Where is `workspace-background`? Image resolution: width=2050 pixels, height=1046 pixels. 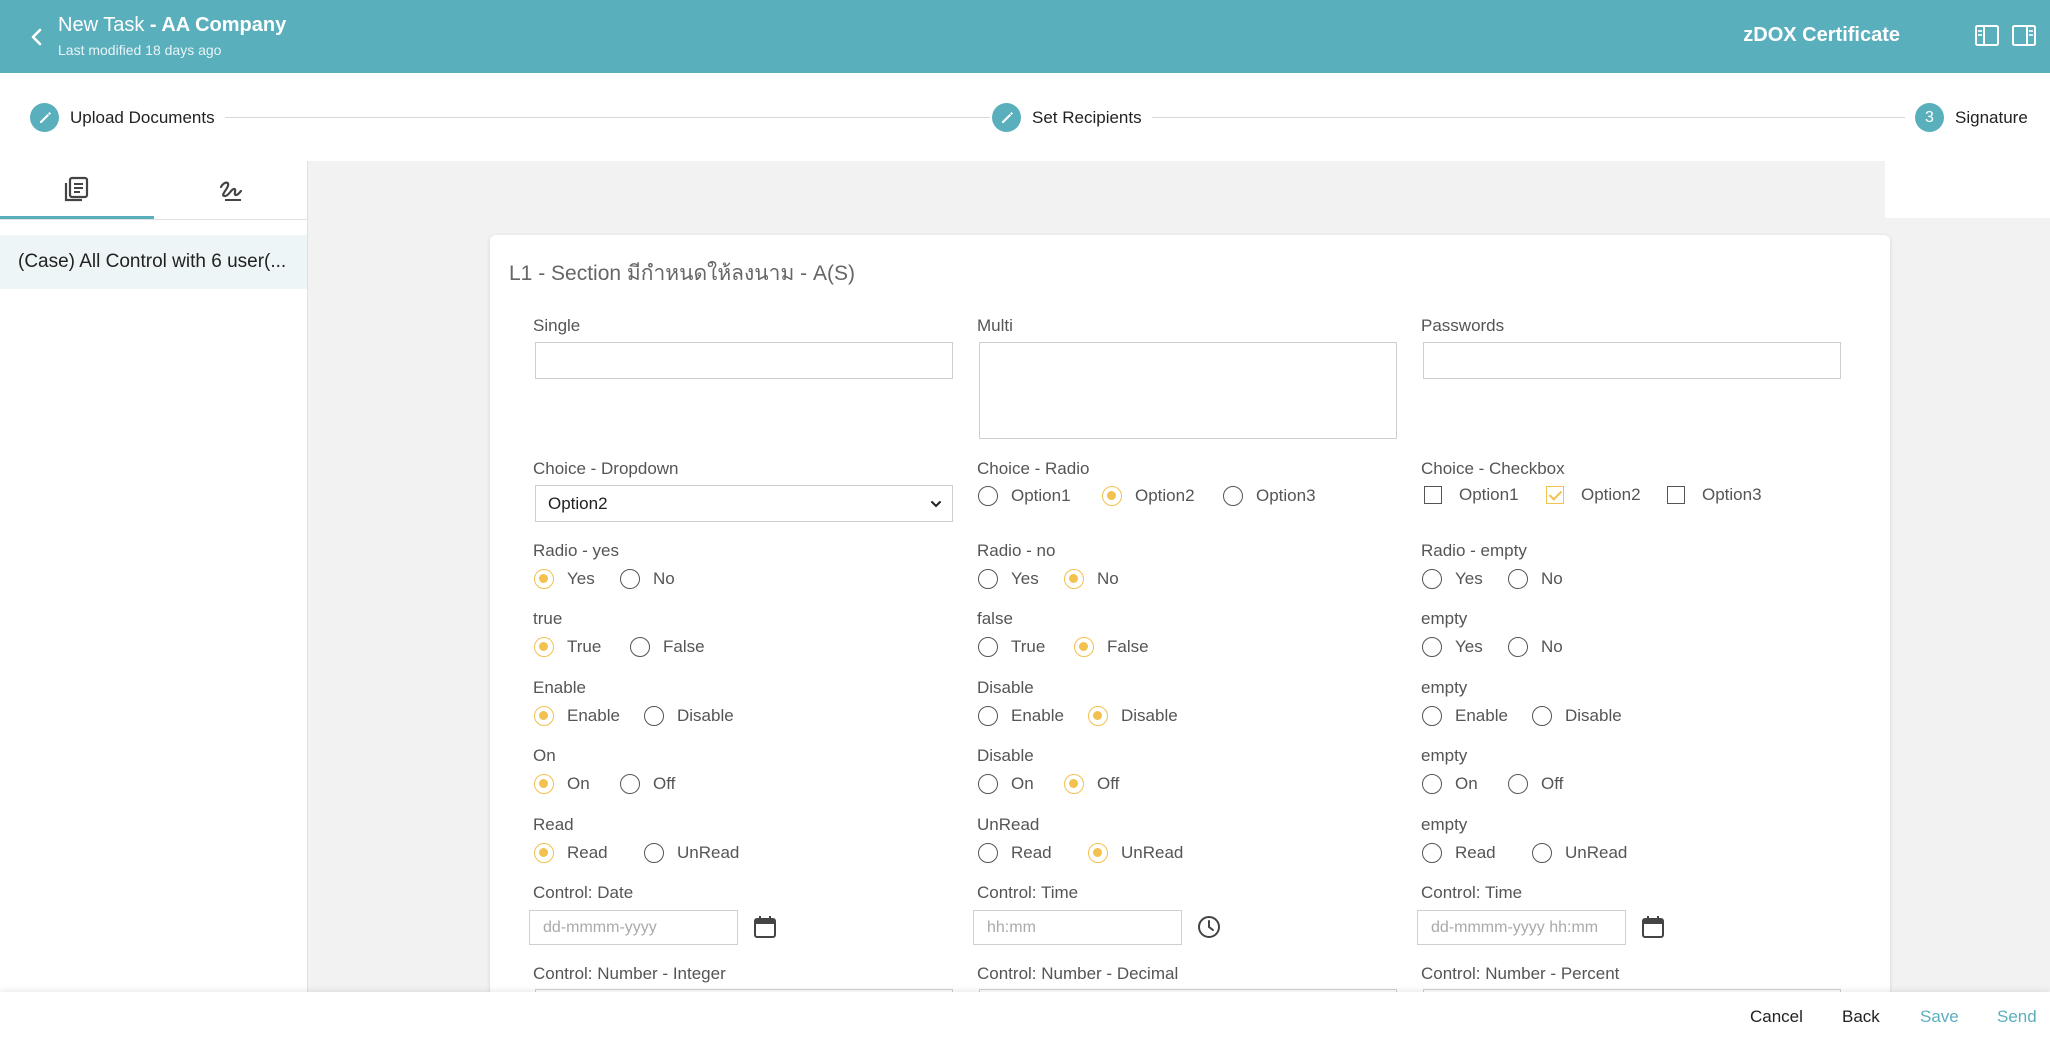 workspace-background is located at coordinates (1096, 189).